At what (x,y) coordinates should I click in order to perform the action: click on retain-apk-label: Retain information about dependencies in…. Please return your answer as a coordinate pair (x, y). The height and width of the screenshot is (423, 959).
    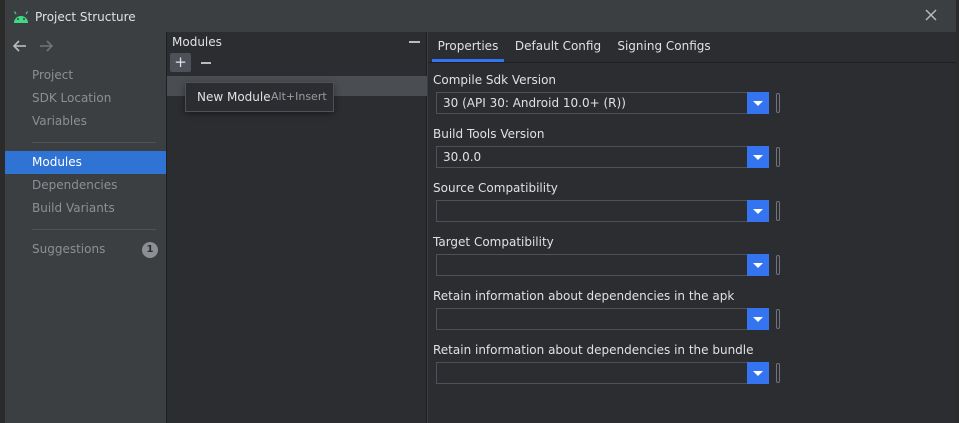
    Looking at the image, I should click on (584, 296).